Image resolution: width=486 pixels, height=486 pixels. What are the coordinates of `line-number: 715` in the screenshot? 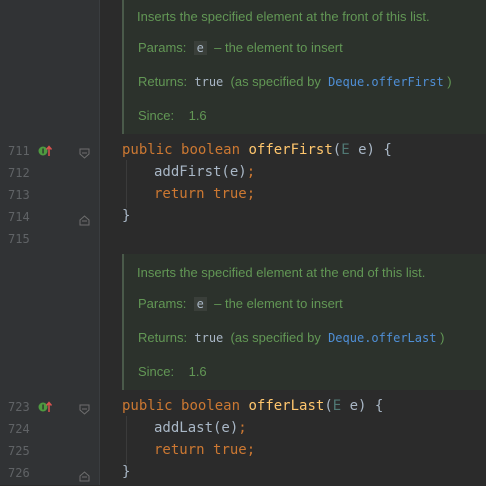 It's located at (19, 239).